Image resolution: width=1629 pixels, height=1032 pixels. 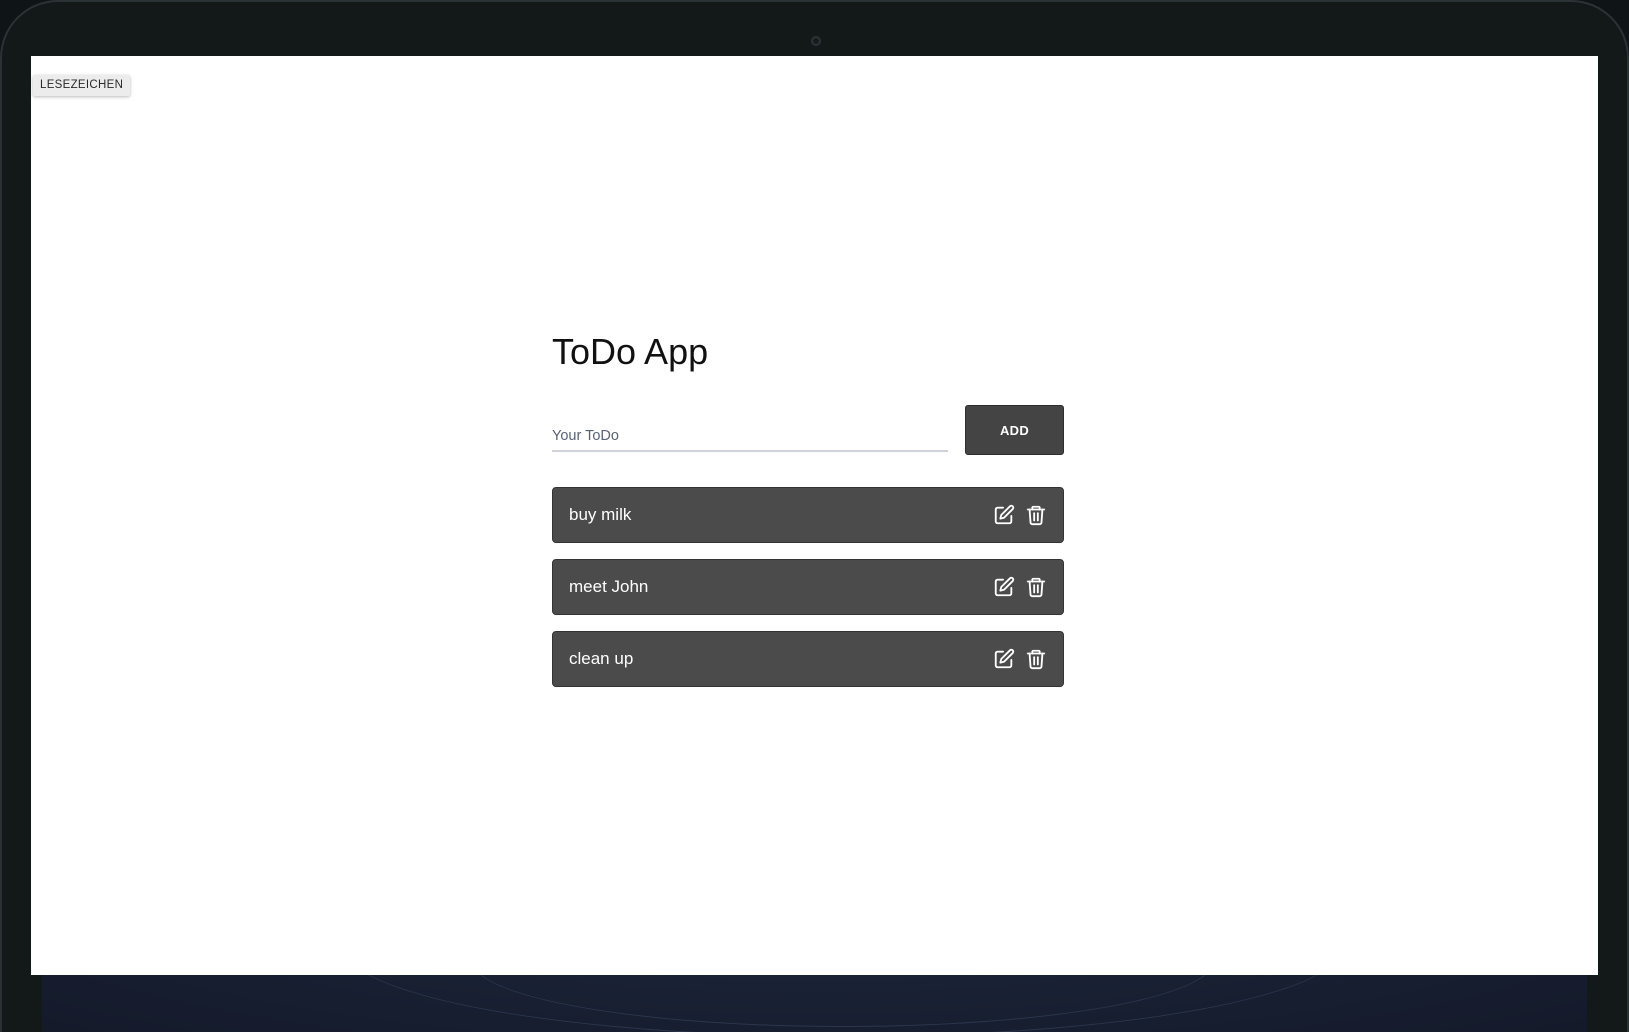 I want to click on page-title: ToDo App, so click(x=630, y=351).